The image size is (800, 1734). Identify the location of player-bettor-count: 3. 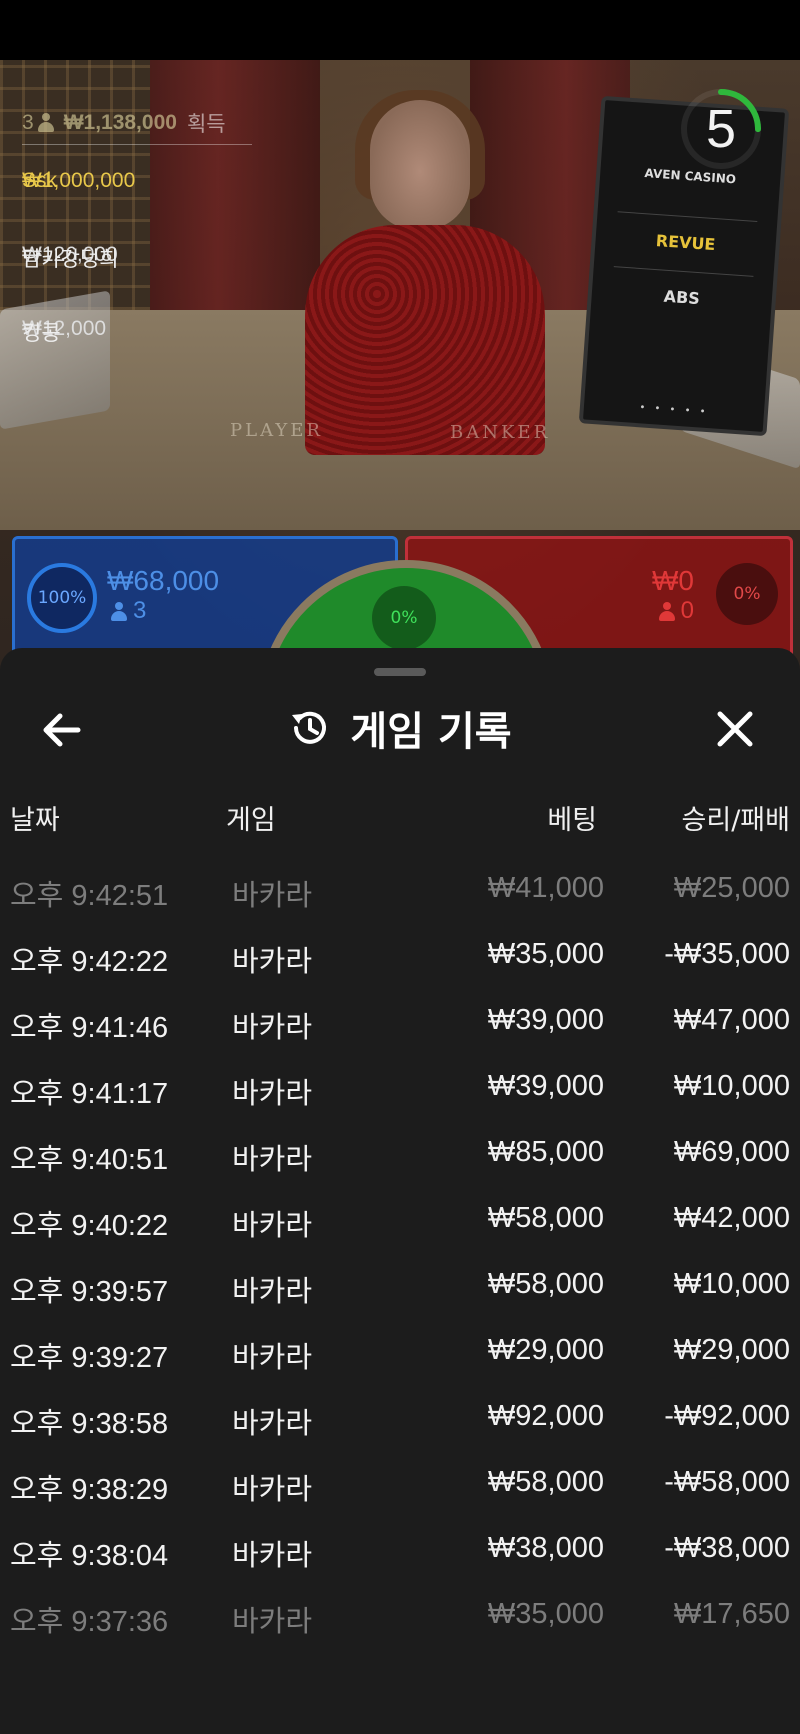
(140, 610).